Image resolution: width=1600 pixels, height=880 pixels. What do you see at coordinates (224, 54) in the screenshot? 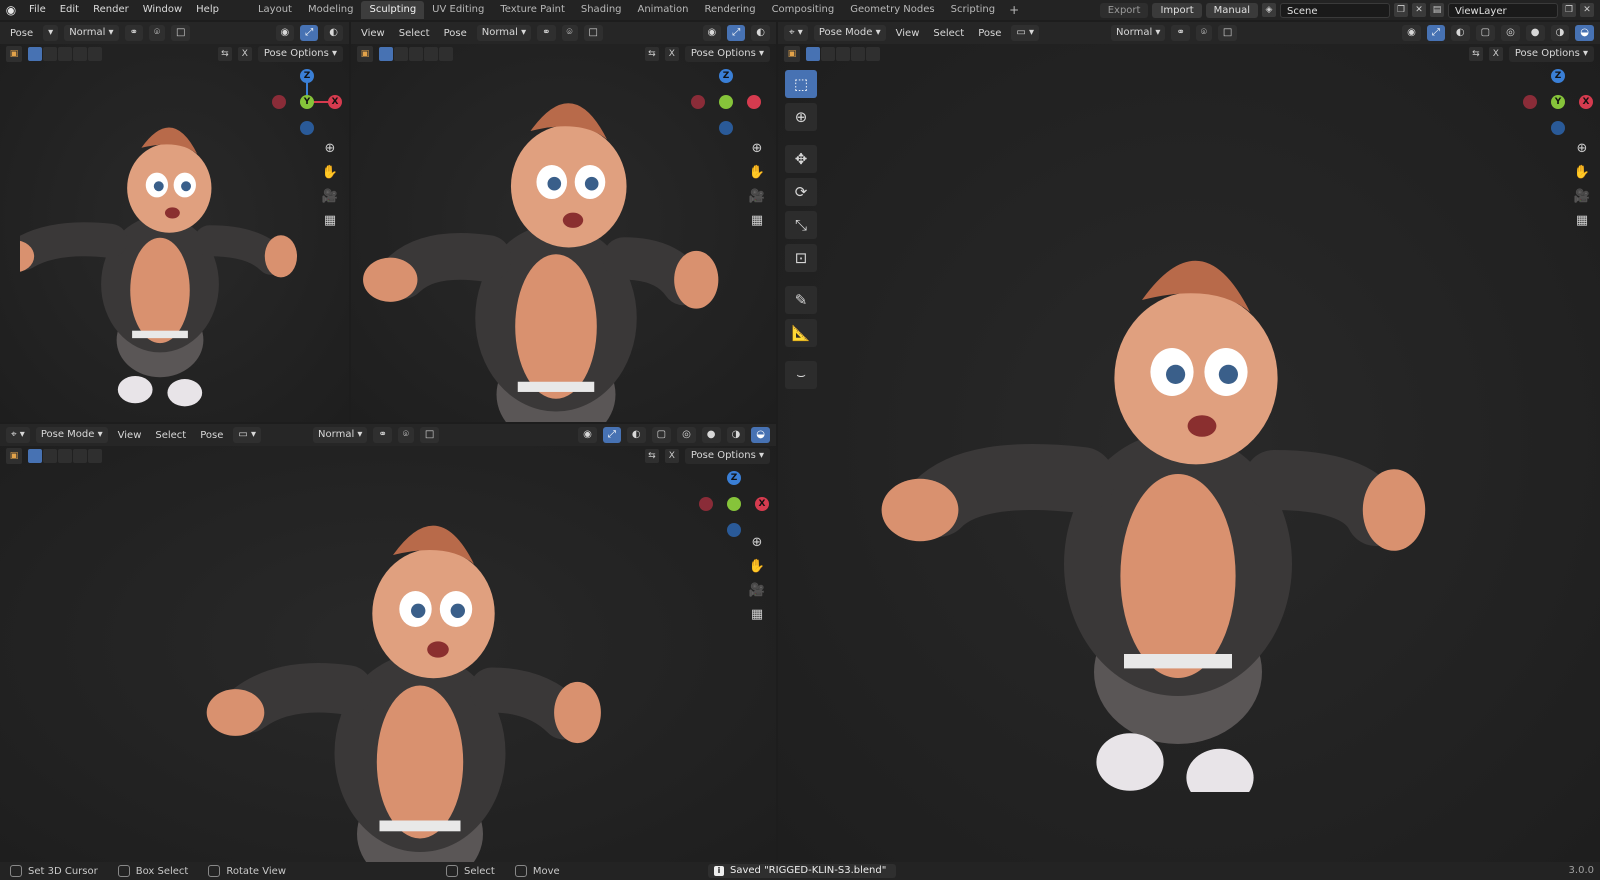
I see `mirror-icon: ⇆` at bounding box center [224, 54].